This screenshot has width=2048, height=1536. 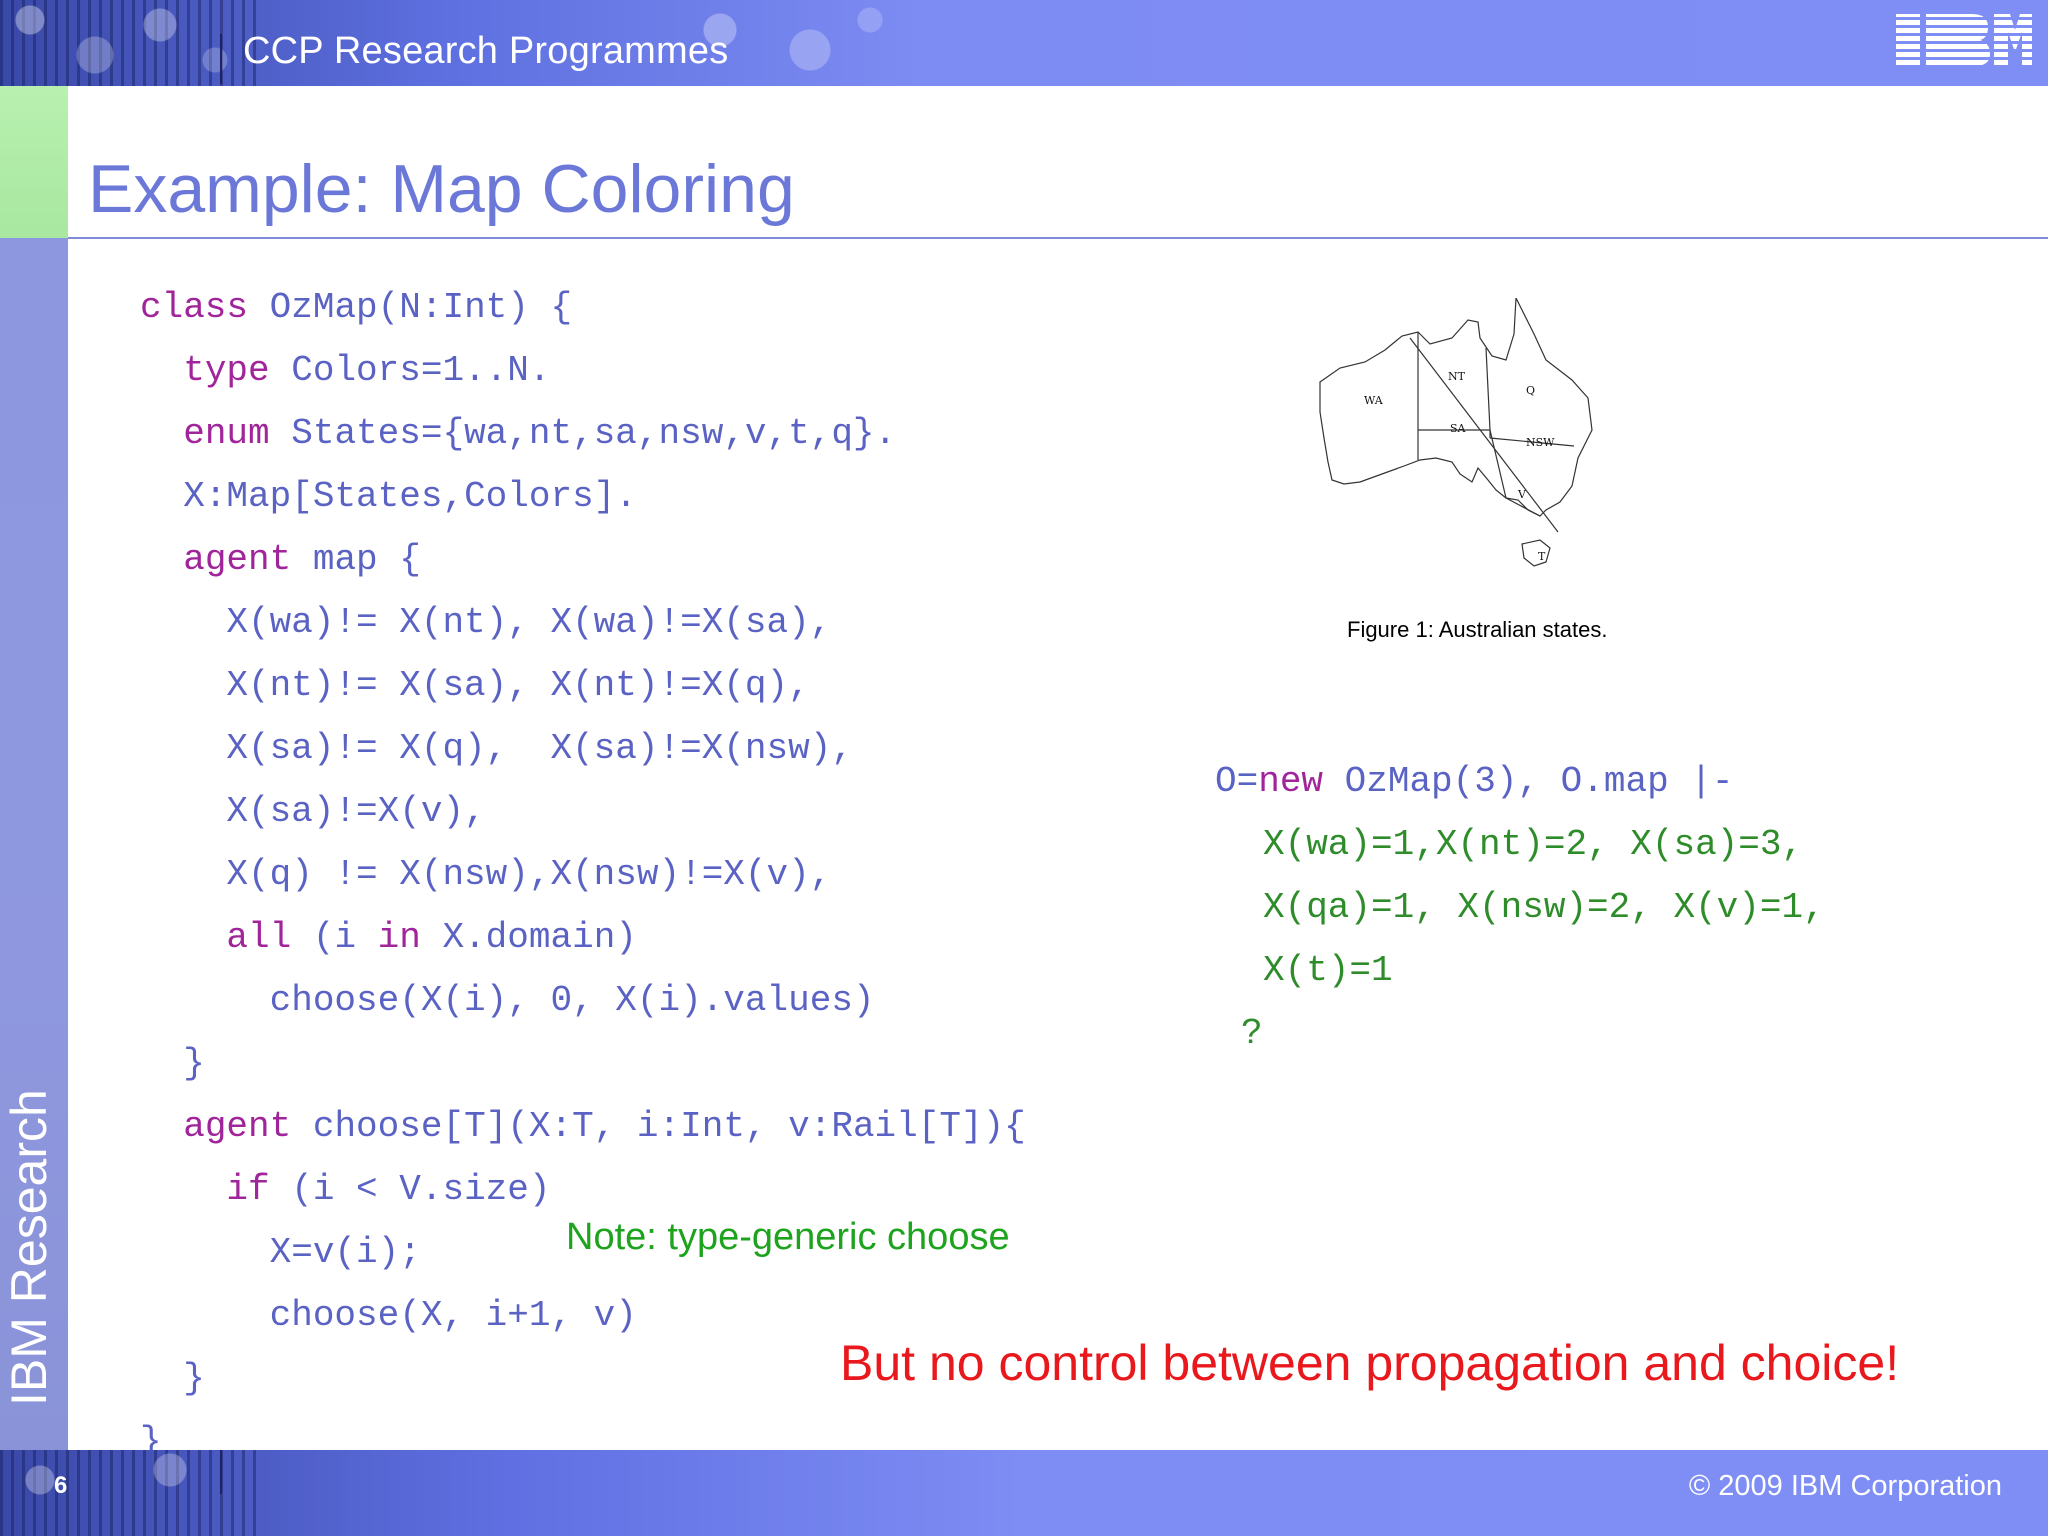 I want to click on title-divider, so click(x=1058, y=238).